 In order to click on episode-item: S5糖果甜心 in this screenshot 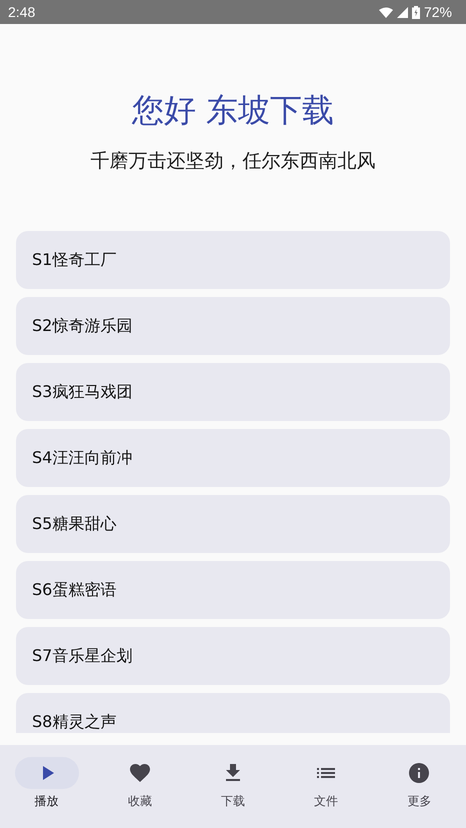, I will do `click(233, 524)`.